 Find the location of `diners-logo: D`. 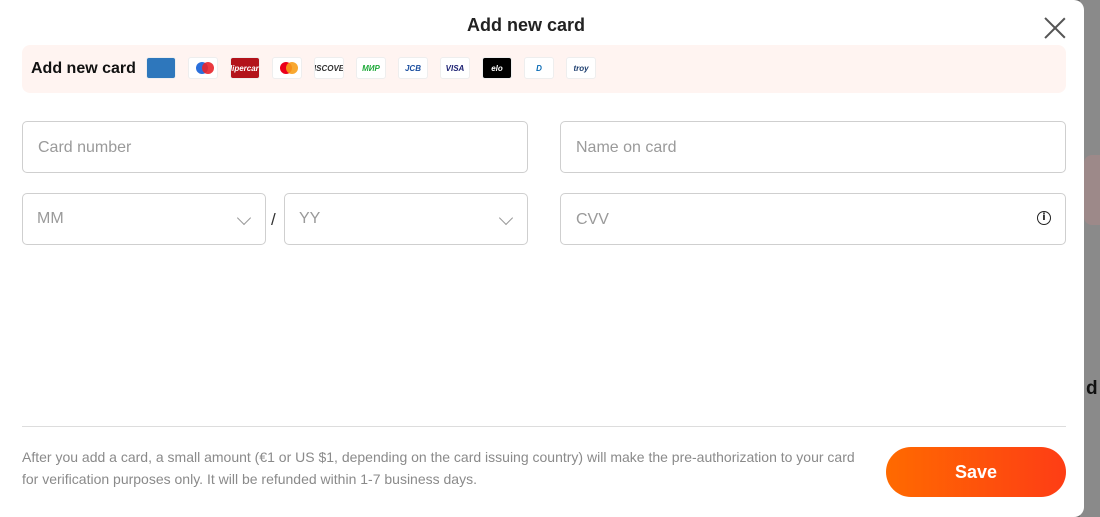

diners-logo: D is located at coordinates (539, 68).